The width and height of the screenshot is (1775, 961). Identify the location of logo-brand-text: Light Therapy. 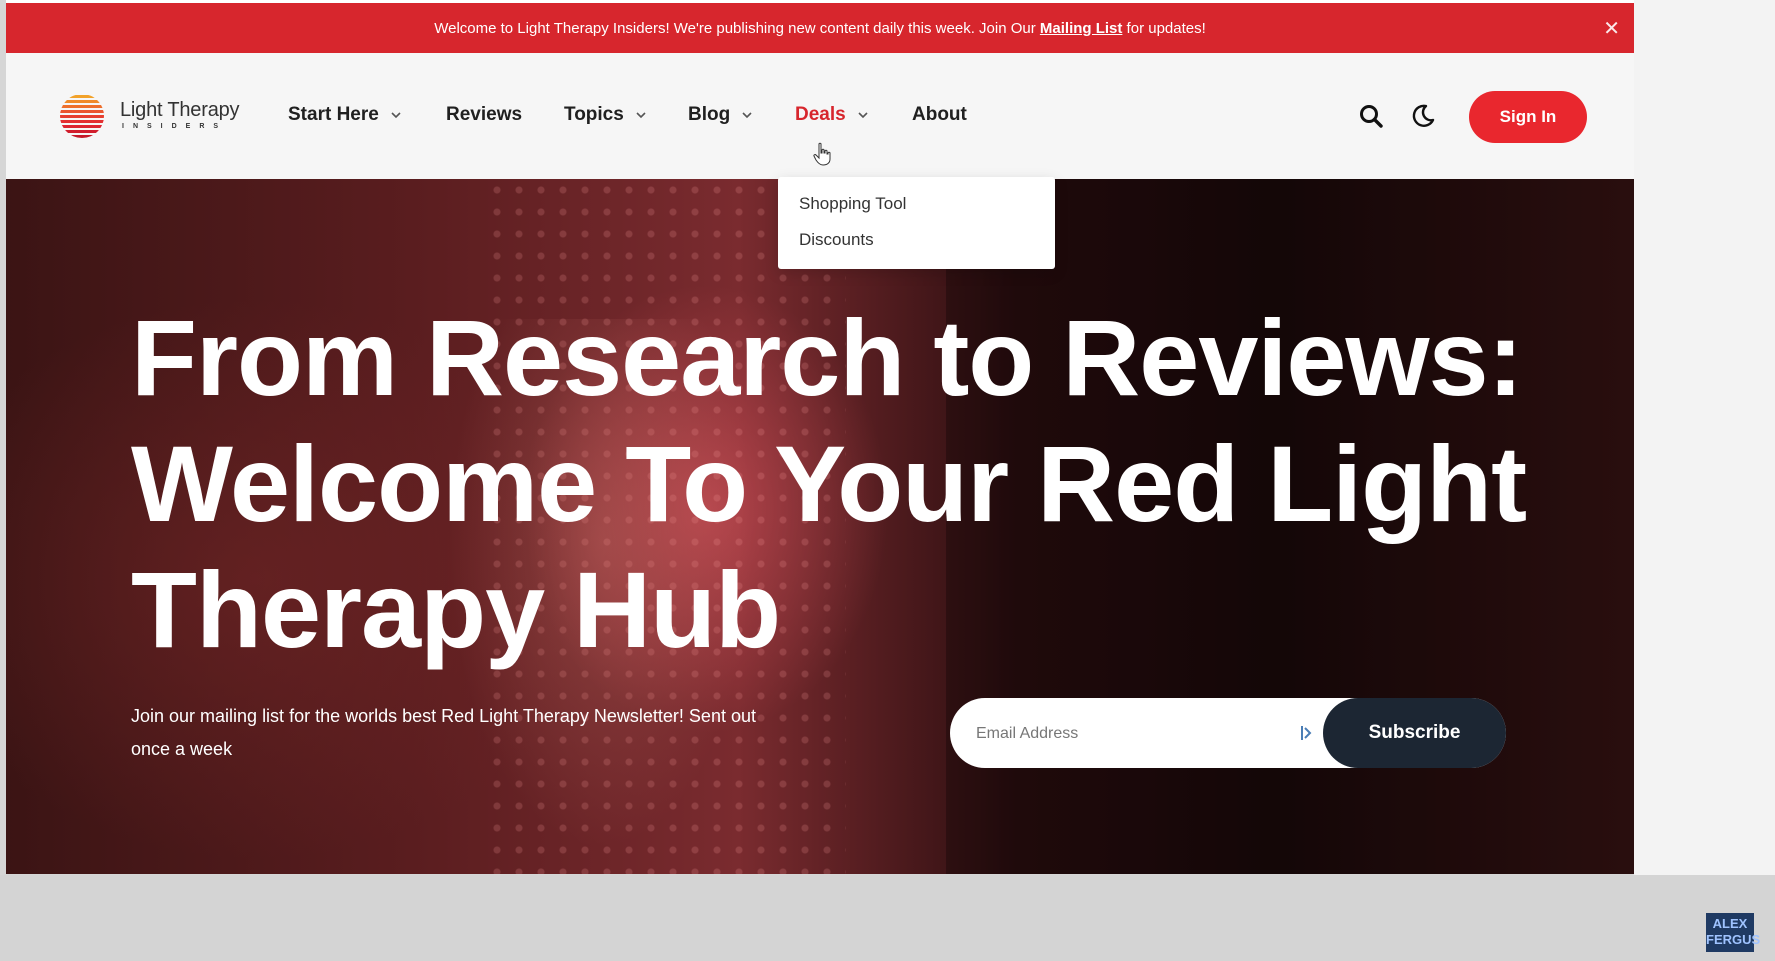
(180, 110).